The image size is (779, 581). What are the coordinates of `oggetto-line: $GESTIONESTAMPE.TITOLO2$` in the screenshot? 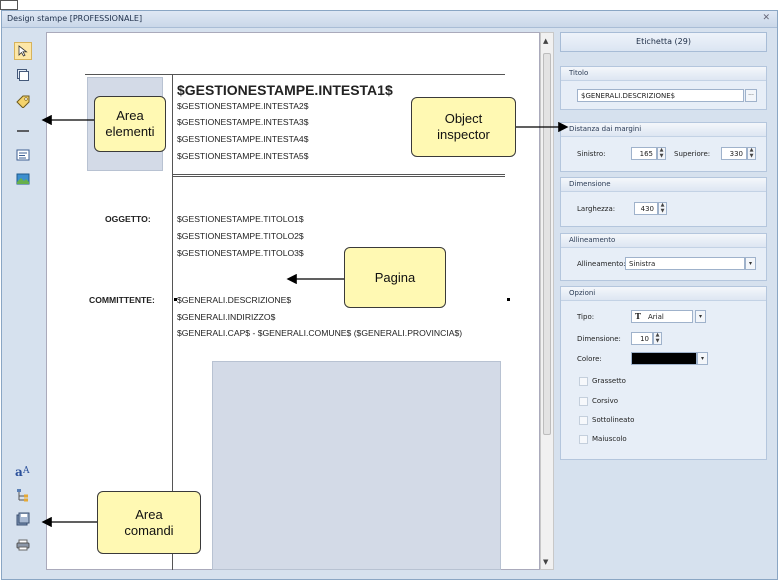 It's located at (240, 236).